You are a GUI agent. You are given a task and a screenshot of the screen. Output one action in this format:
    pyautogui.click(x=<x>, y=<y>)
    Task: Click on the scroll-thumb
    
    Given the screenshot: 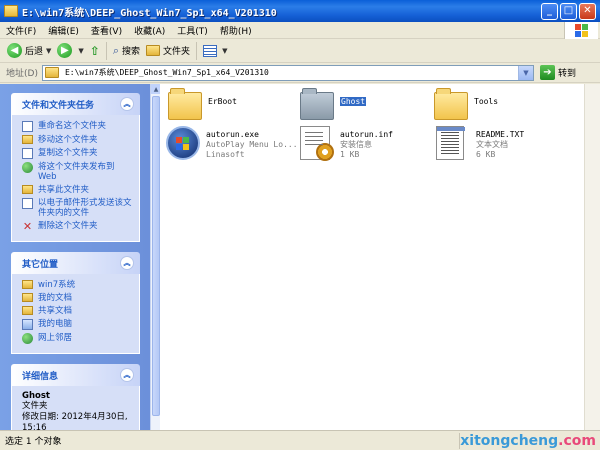 What is the action you would take?
    pyautogui.click(x=156, y=256)
    